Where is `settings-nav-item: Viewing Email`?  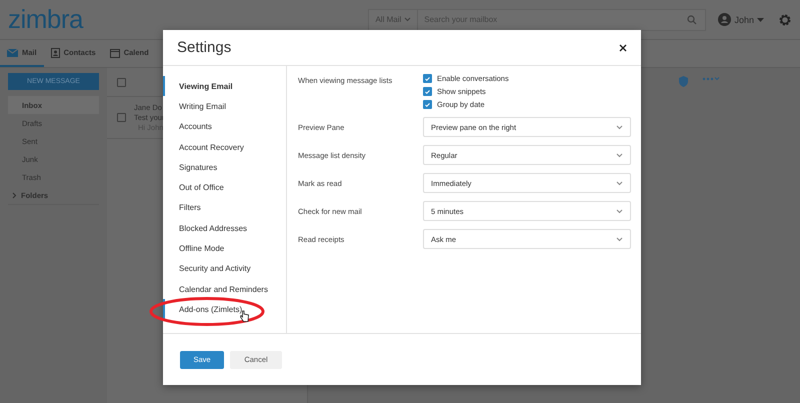
settings-nav-item: Viewing Email is located at coordinates (224, 86).